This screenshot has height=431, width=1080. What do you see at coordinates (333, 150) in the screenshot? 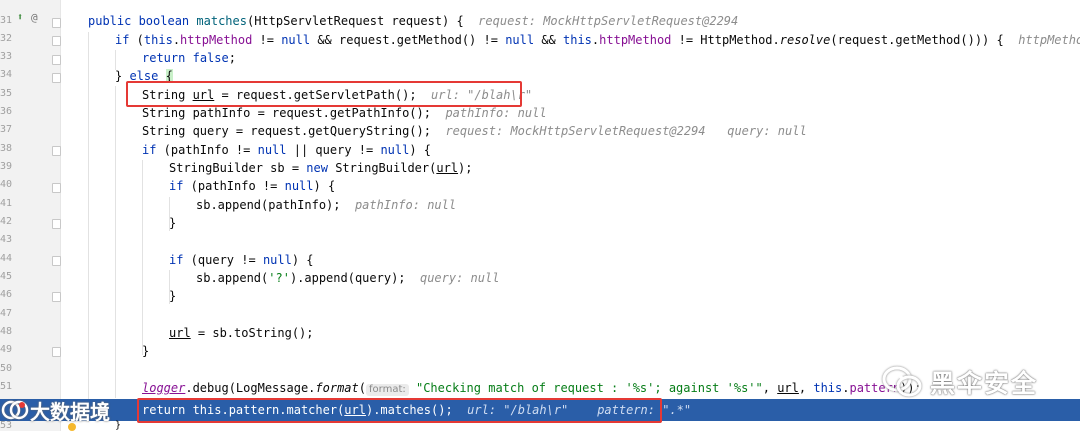
I see `token: || query !=` at bounding box center [333, 150].